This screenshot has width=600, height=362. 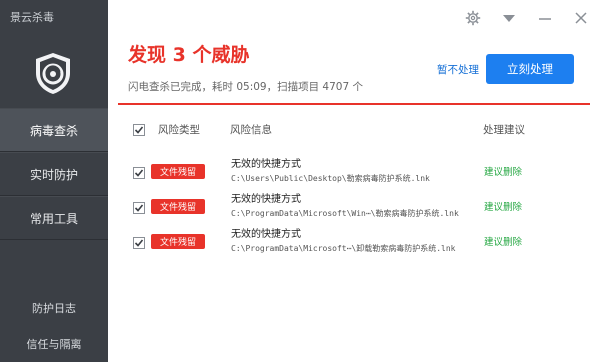 I want to click on trust-quarantine-link: 信任与隔离, so click(x=54, y=344).